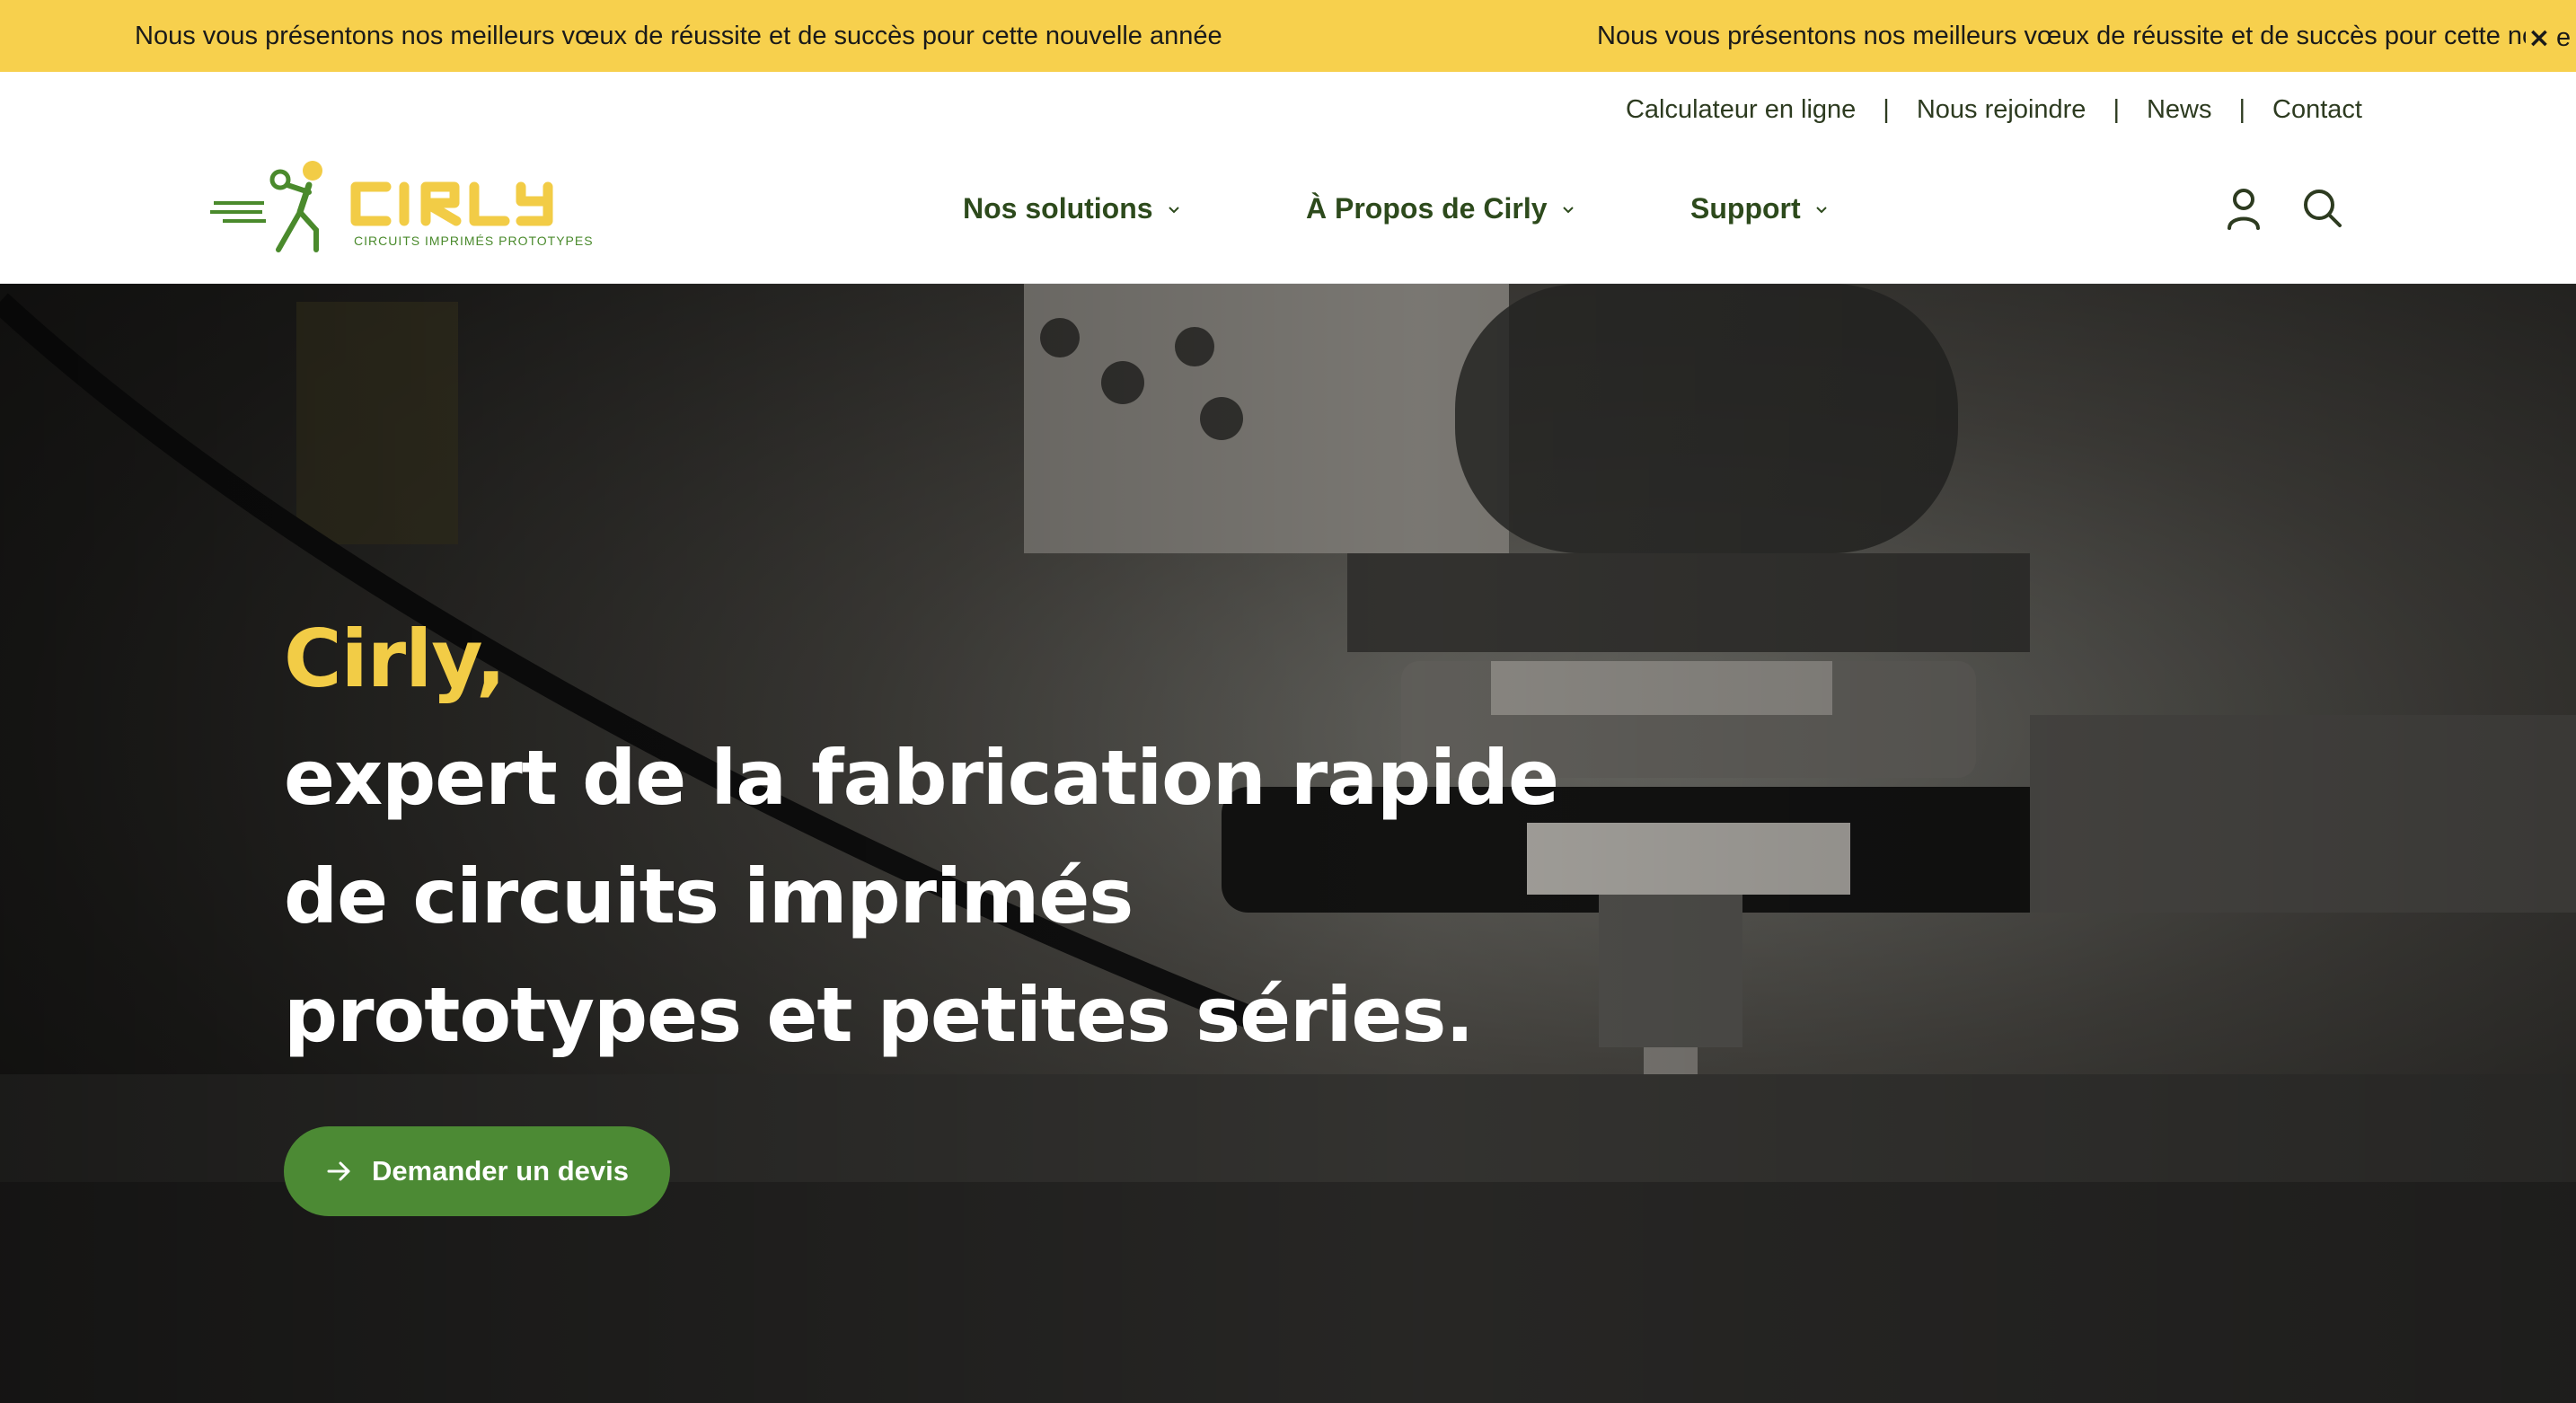 Image resolution: width=2576 pixels, height=1403 pixels. What do you see at coordinates (2179, 110) in the screenshot?
I see `link-news: News` at bounding box center [2179, 110].